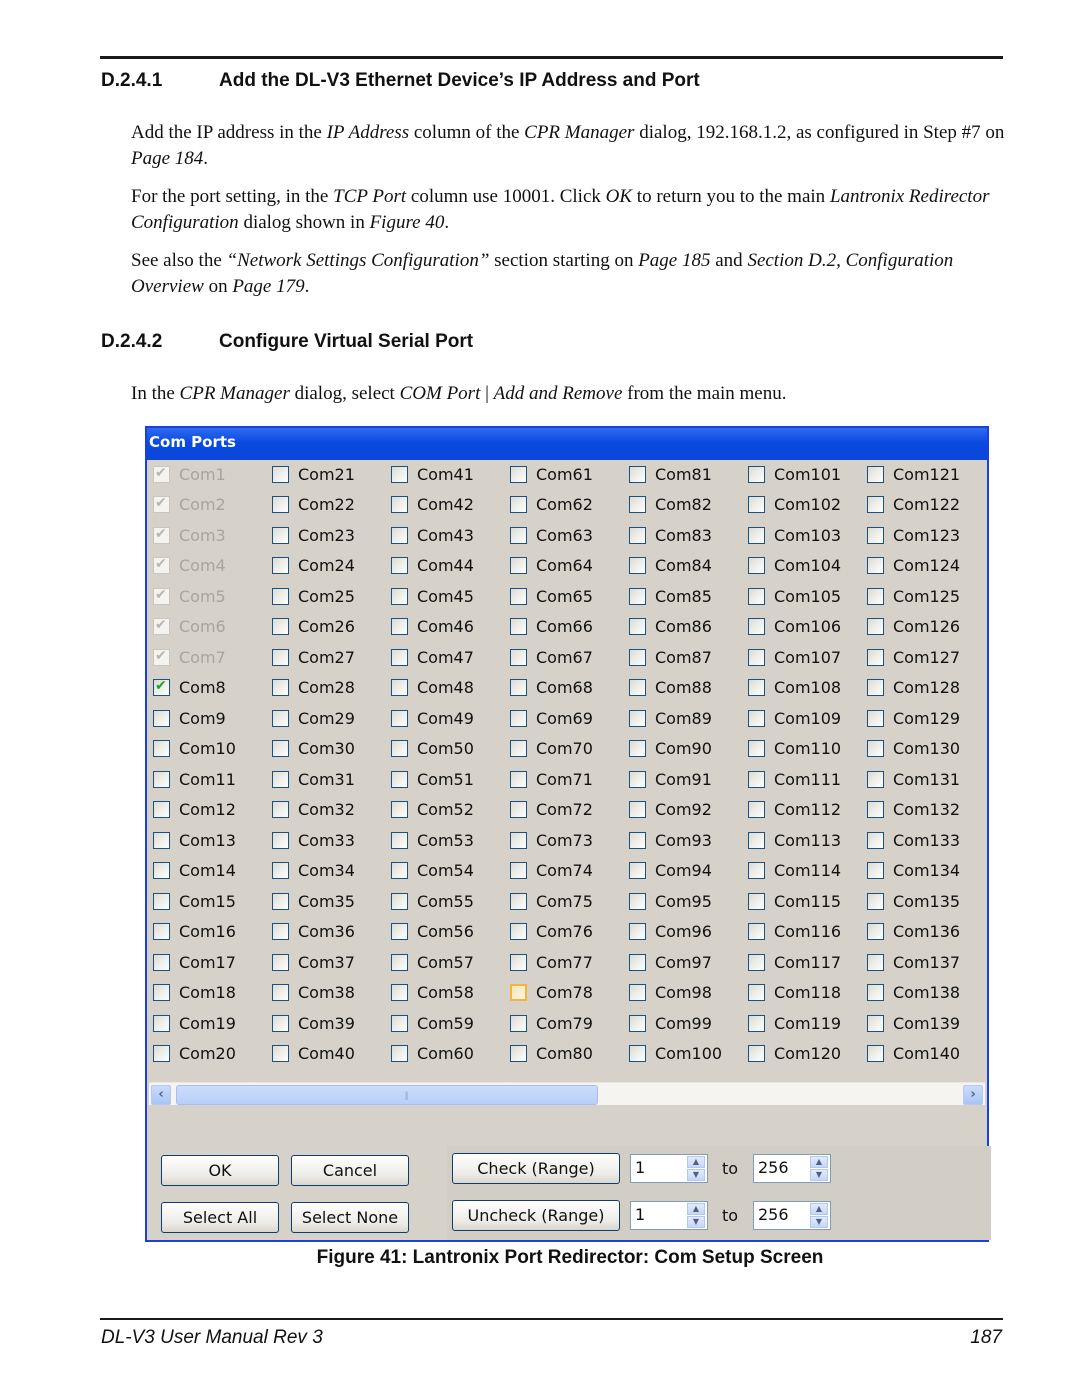 The height and width of the screenshot is (1388, 1080). What do you see at coordinates (913, 901) in the screenshot?
I see `com-port-checkbox-135: Com135` at bounding box center [913, 901].